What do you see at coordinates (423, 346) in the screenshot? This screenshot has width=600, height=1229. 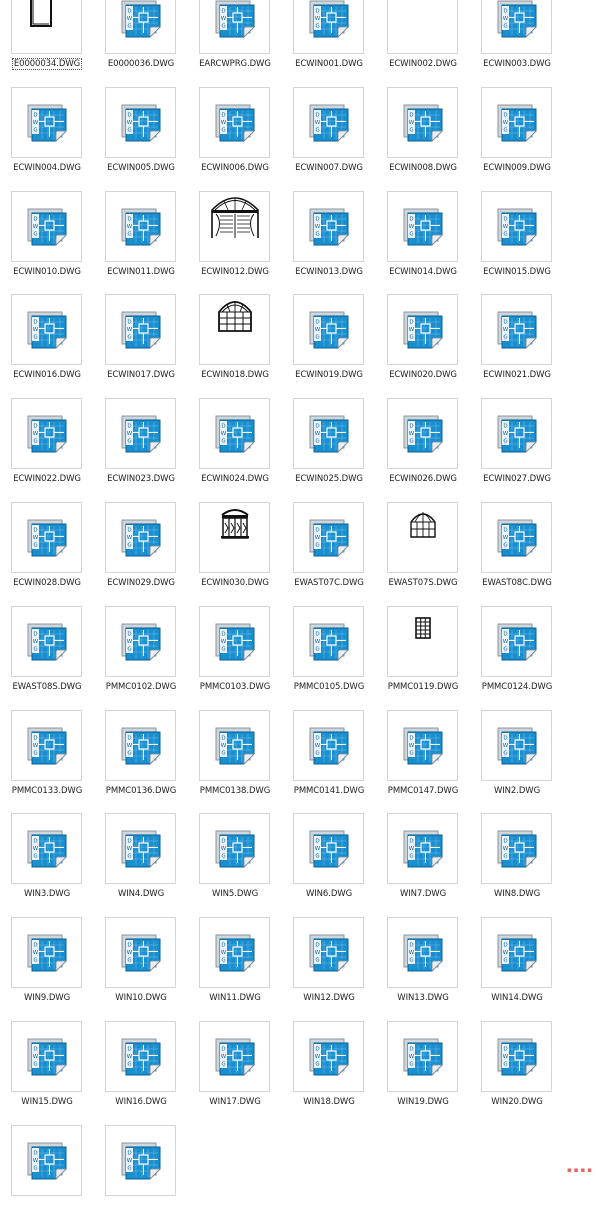 I see `file-item: D W G ECWIN020.DWG` at bounding box center [423, 346].